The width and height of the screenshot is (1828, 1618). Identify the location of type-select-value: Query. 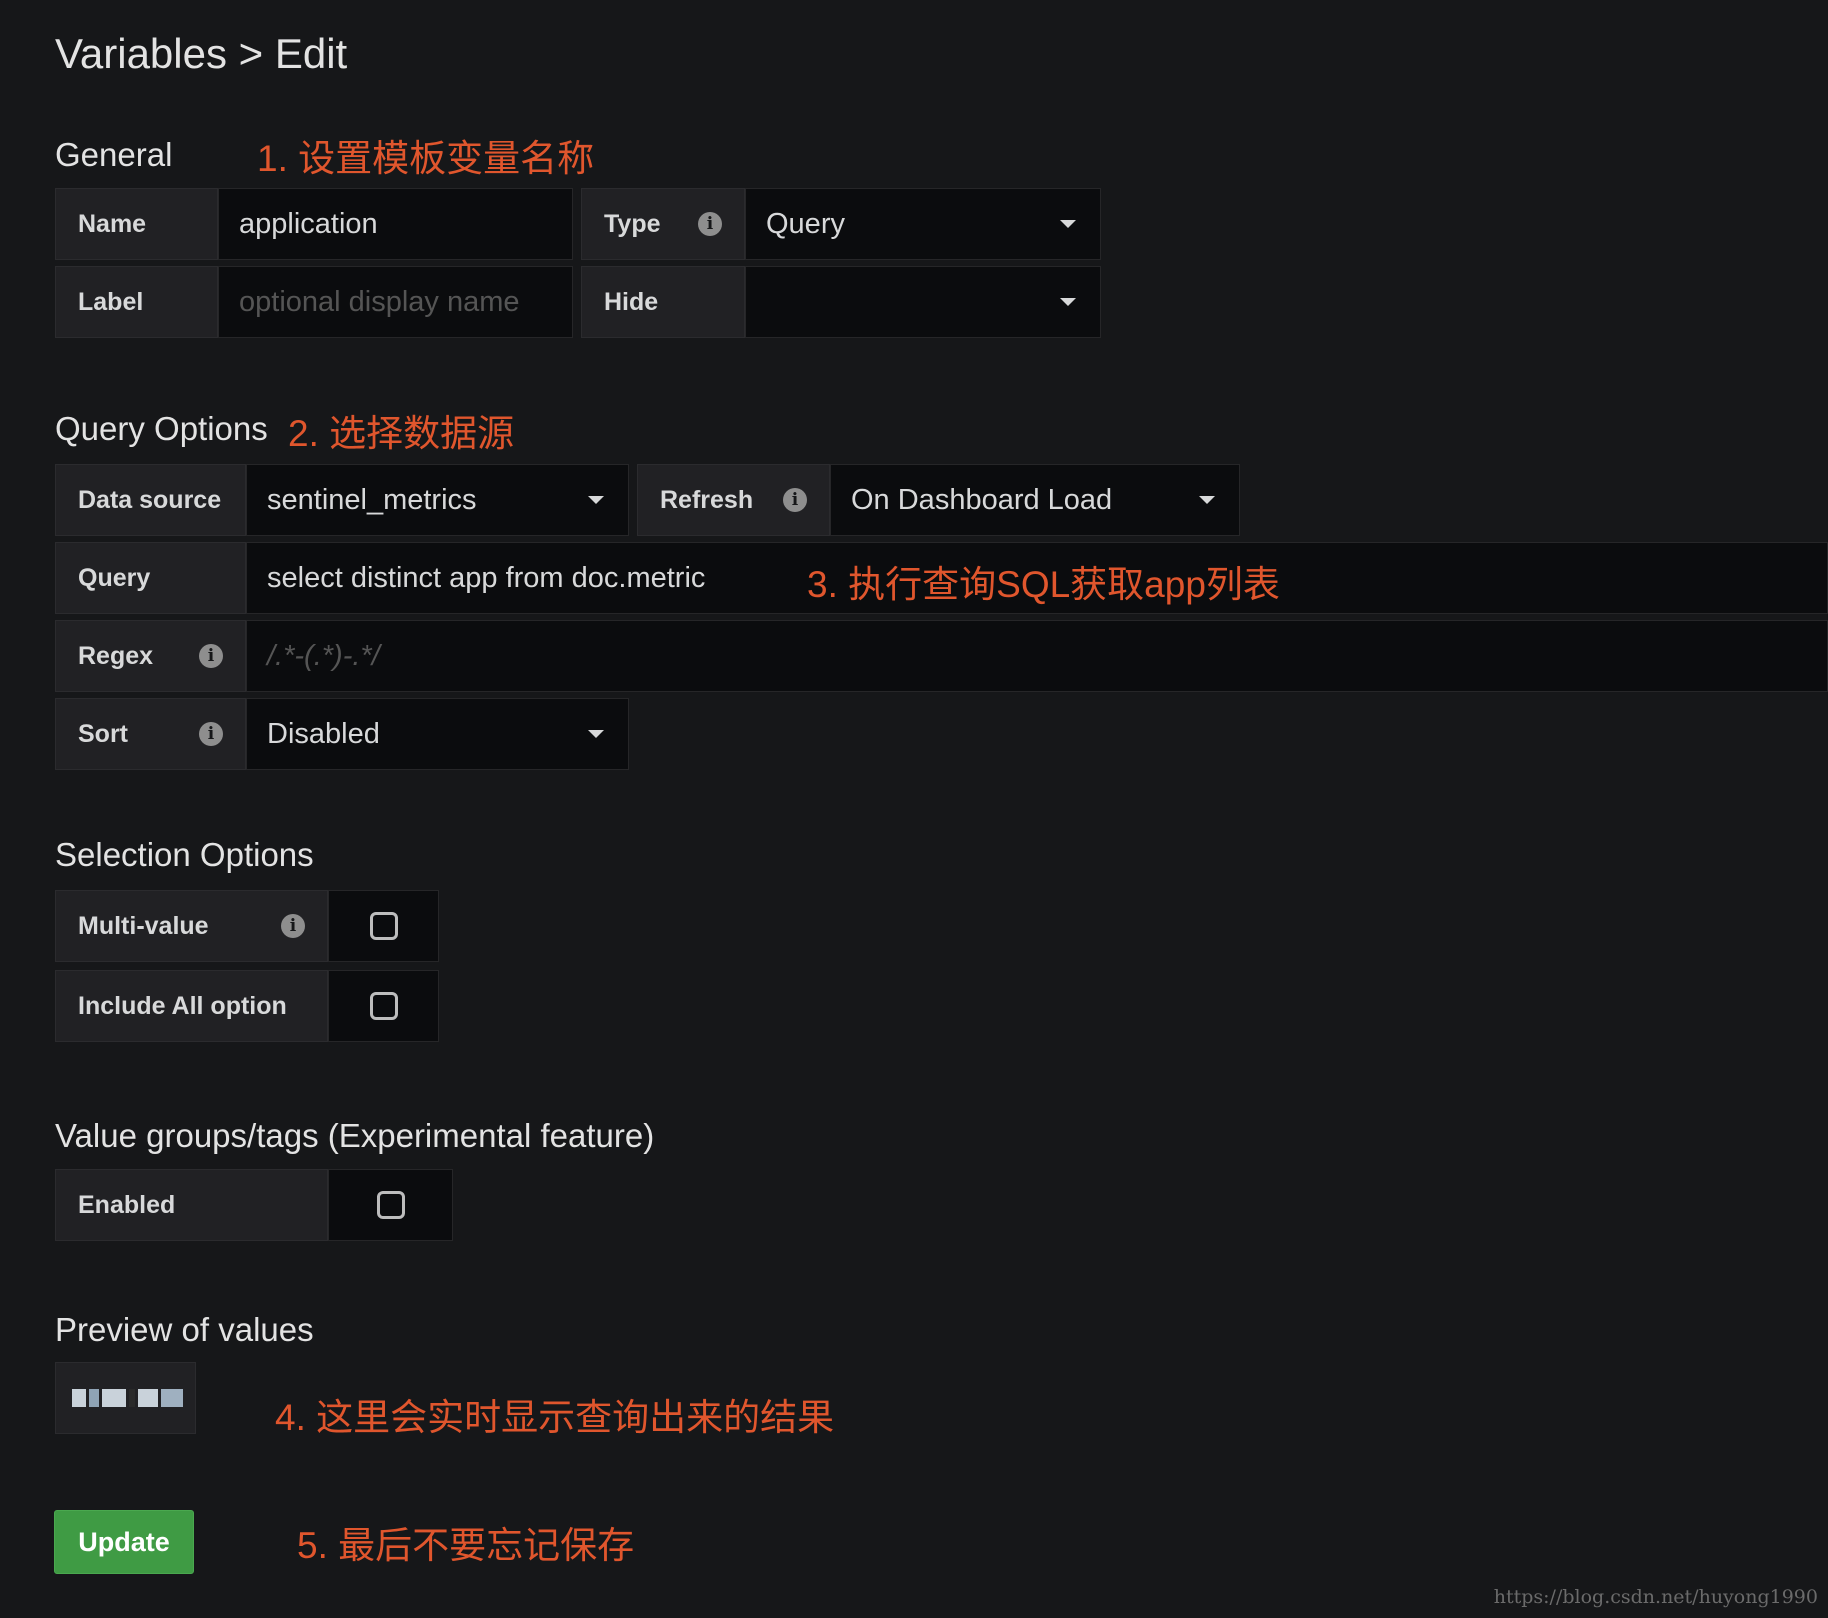
(805, 223).